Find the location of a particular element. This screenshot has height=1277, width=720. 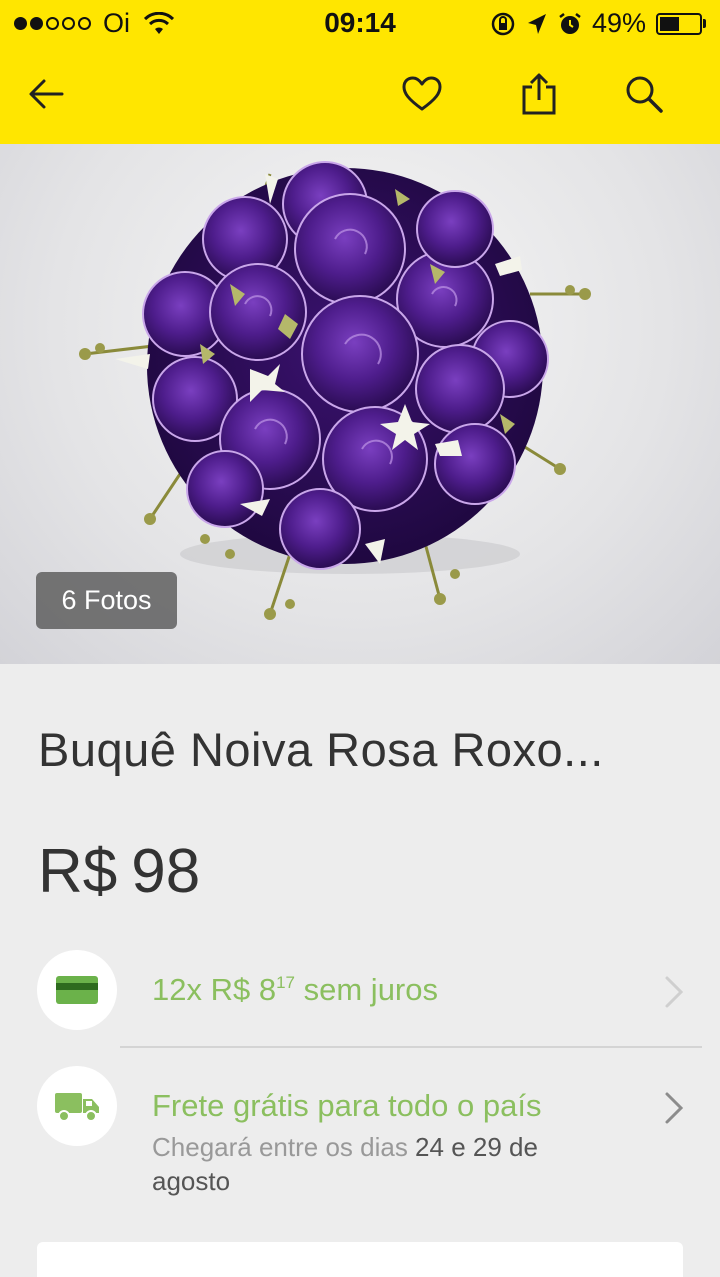

installments-row: 12x R$ 817 sem juros is located at coordinates (360, 991).